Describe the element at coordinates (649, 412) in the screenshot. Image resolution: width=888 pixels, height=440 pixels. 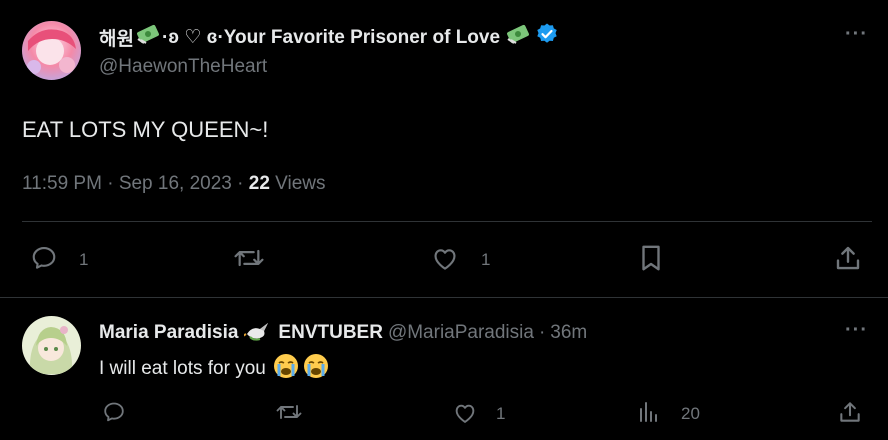
I see `analytics-icon` at that location.